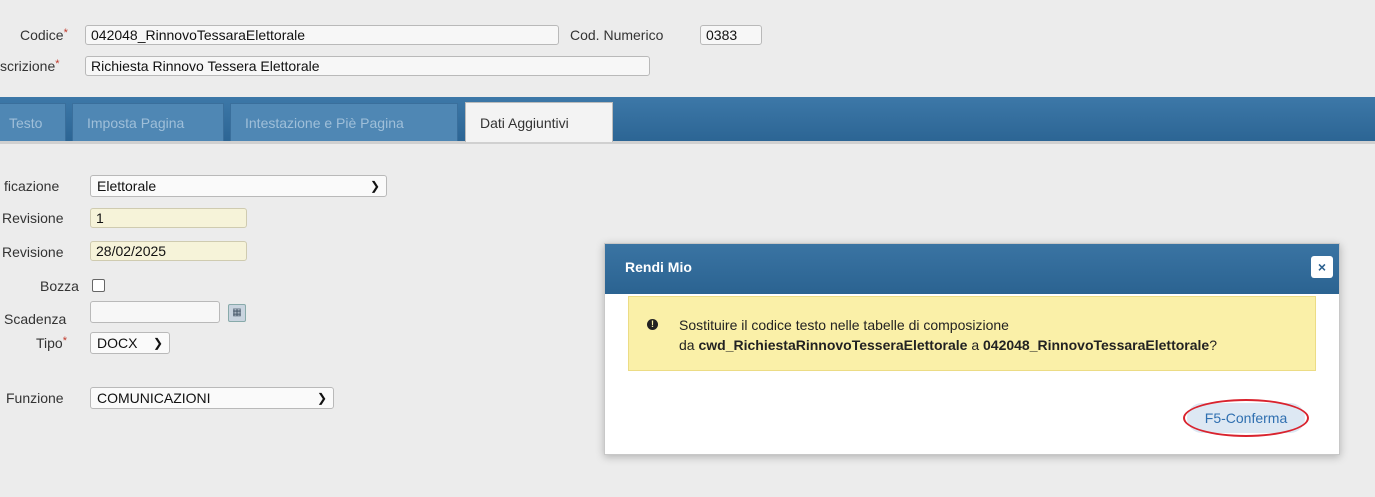 The image size is (1375, 497). I want to click on highlight-circle, so click(1246, 418).